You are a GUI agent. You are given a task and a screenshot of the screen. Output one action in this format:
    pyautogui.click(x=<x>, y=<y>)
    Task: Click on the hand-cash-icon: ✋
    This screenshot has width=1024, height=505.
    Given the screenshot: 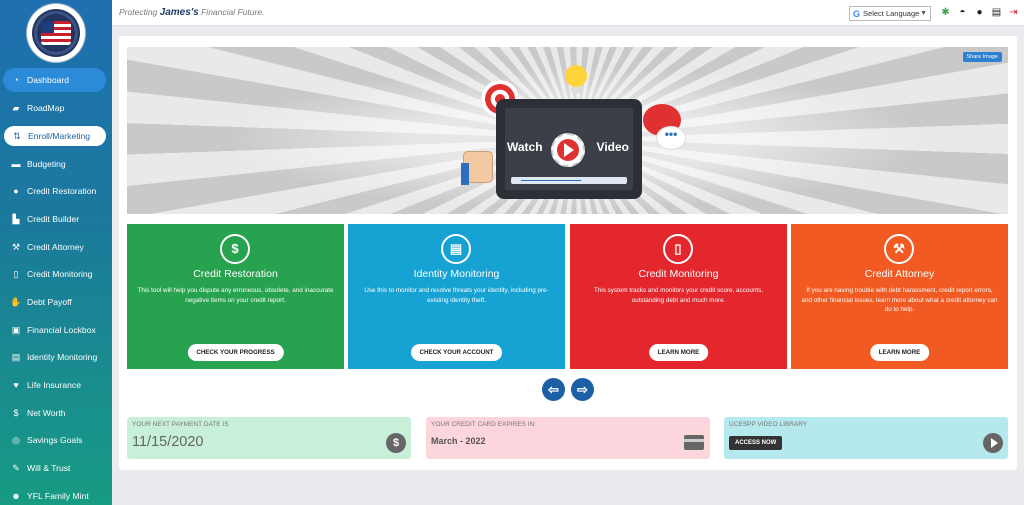 What is the action you would take?
    pyautogui.click(x=16, y=301)
    